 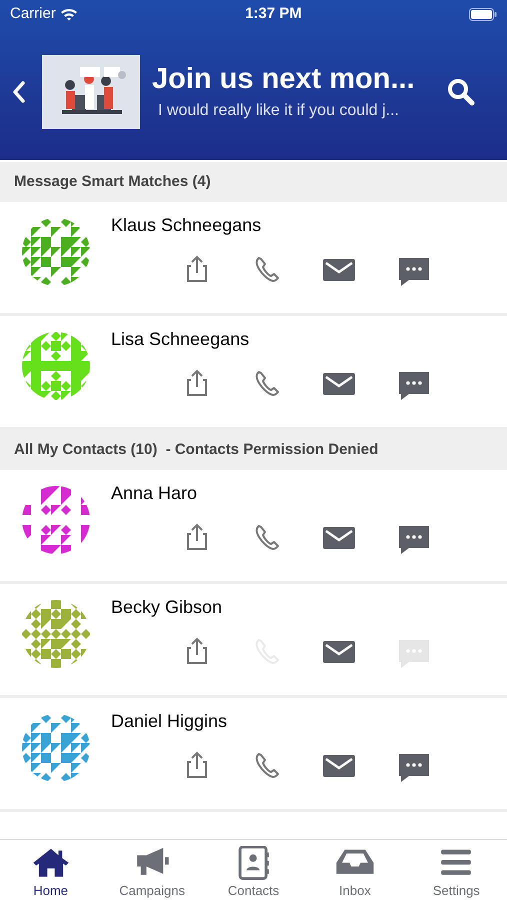 What do you see at coordinates (69, 14) in the screenshot?
I see `wifi-icon` at bounding box center [69, 14].